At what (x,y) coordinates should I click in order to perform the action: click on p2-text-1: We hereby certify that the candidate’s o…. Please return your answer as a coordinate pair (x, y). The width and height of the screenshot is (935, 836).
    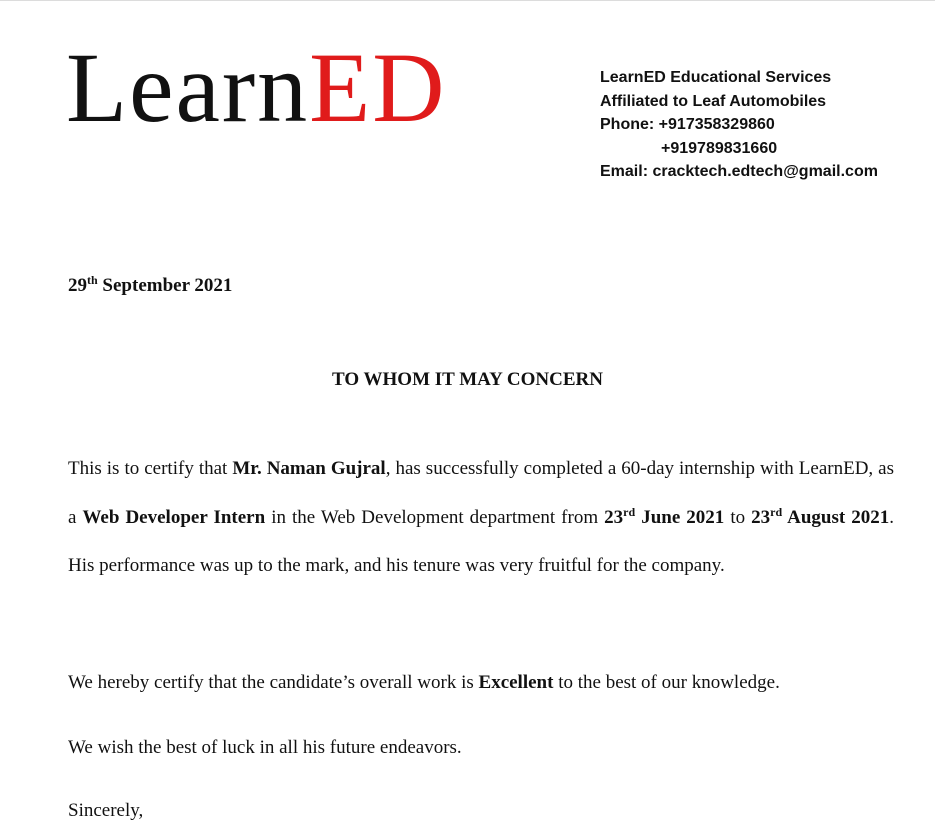
    Looking at the image, I should click on (273, 682).